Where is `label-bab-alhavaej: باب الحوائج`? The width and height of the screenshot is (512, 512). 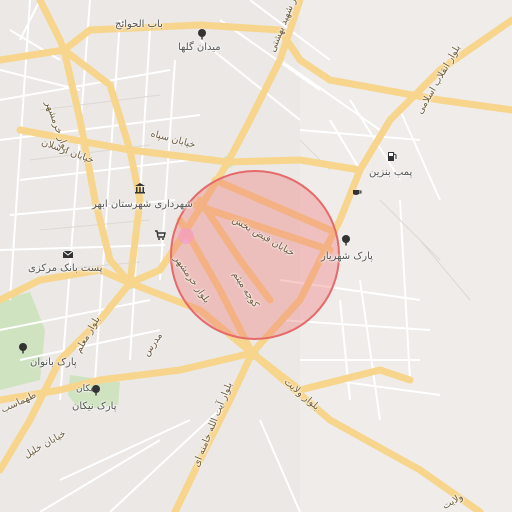
label-bab-alhavaej: باب الحوائج is located at coordinates (139, 24).